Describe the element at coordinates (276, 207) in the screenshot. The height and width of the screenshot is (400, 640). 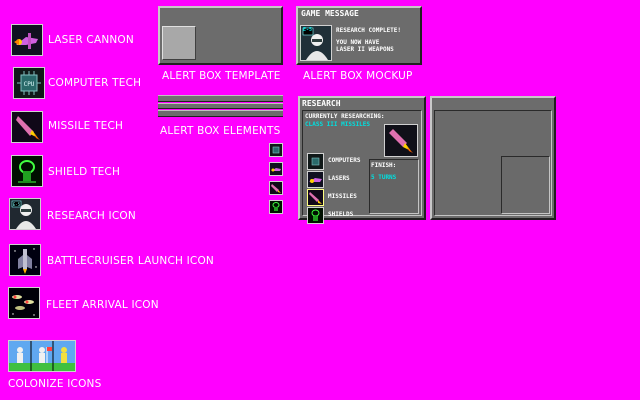
I see `small-shield-icon` at that location.